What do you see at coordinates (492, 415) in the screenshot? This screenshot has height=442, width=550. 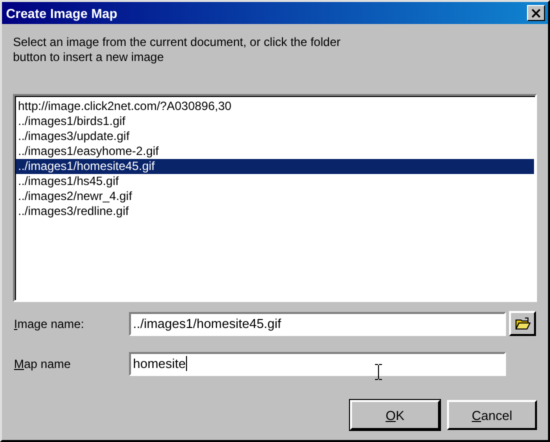 I see `cancel-button: Cancel` at bounding box center [492, 415].